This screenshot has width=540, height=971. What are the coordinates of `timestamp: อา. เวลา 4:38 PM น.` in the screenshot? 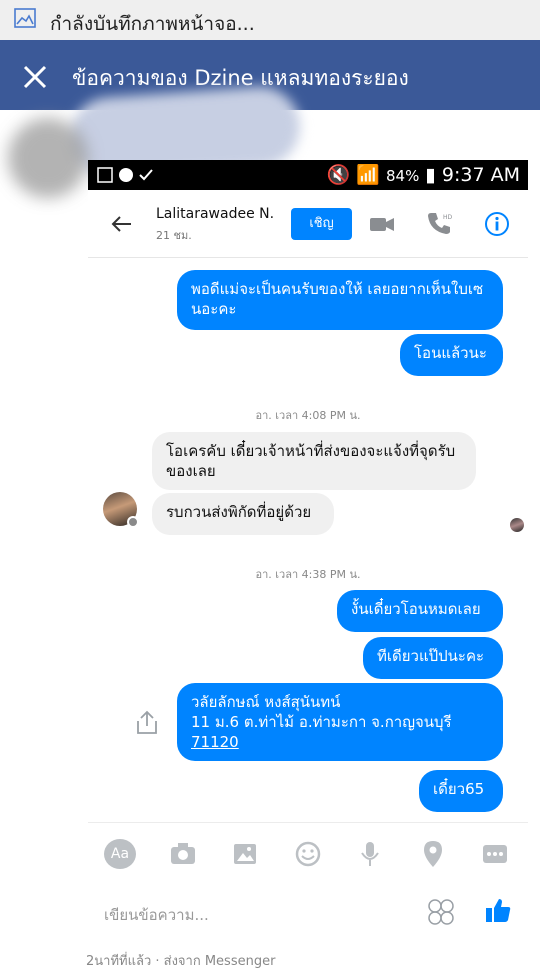 It's located at (308, 574).